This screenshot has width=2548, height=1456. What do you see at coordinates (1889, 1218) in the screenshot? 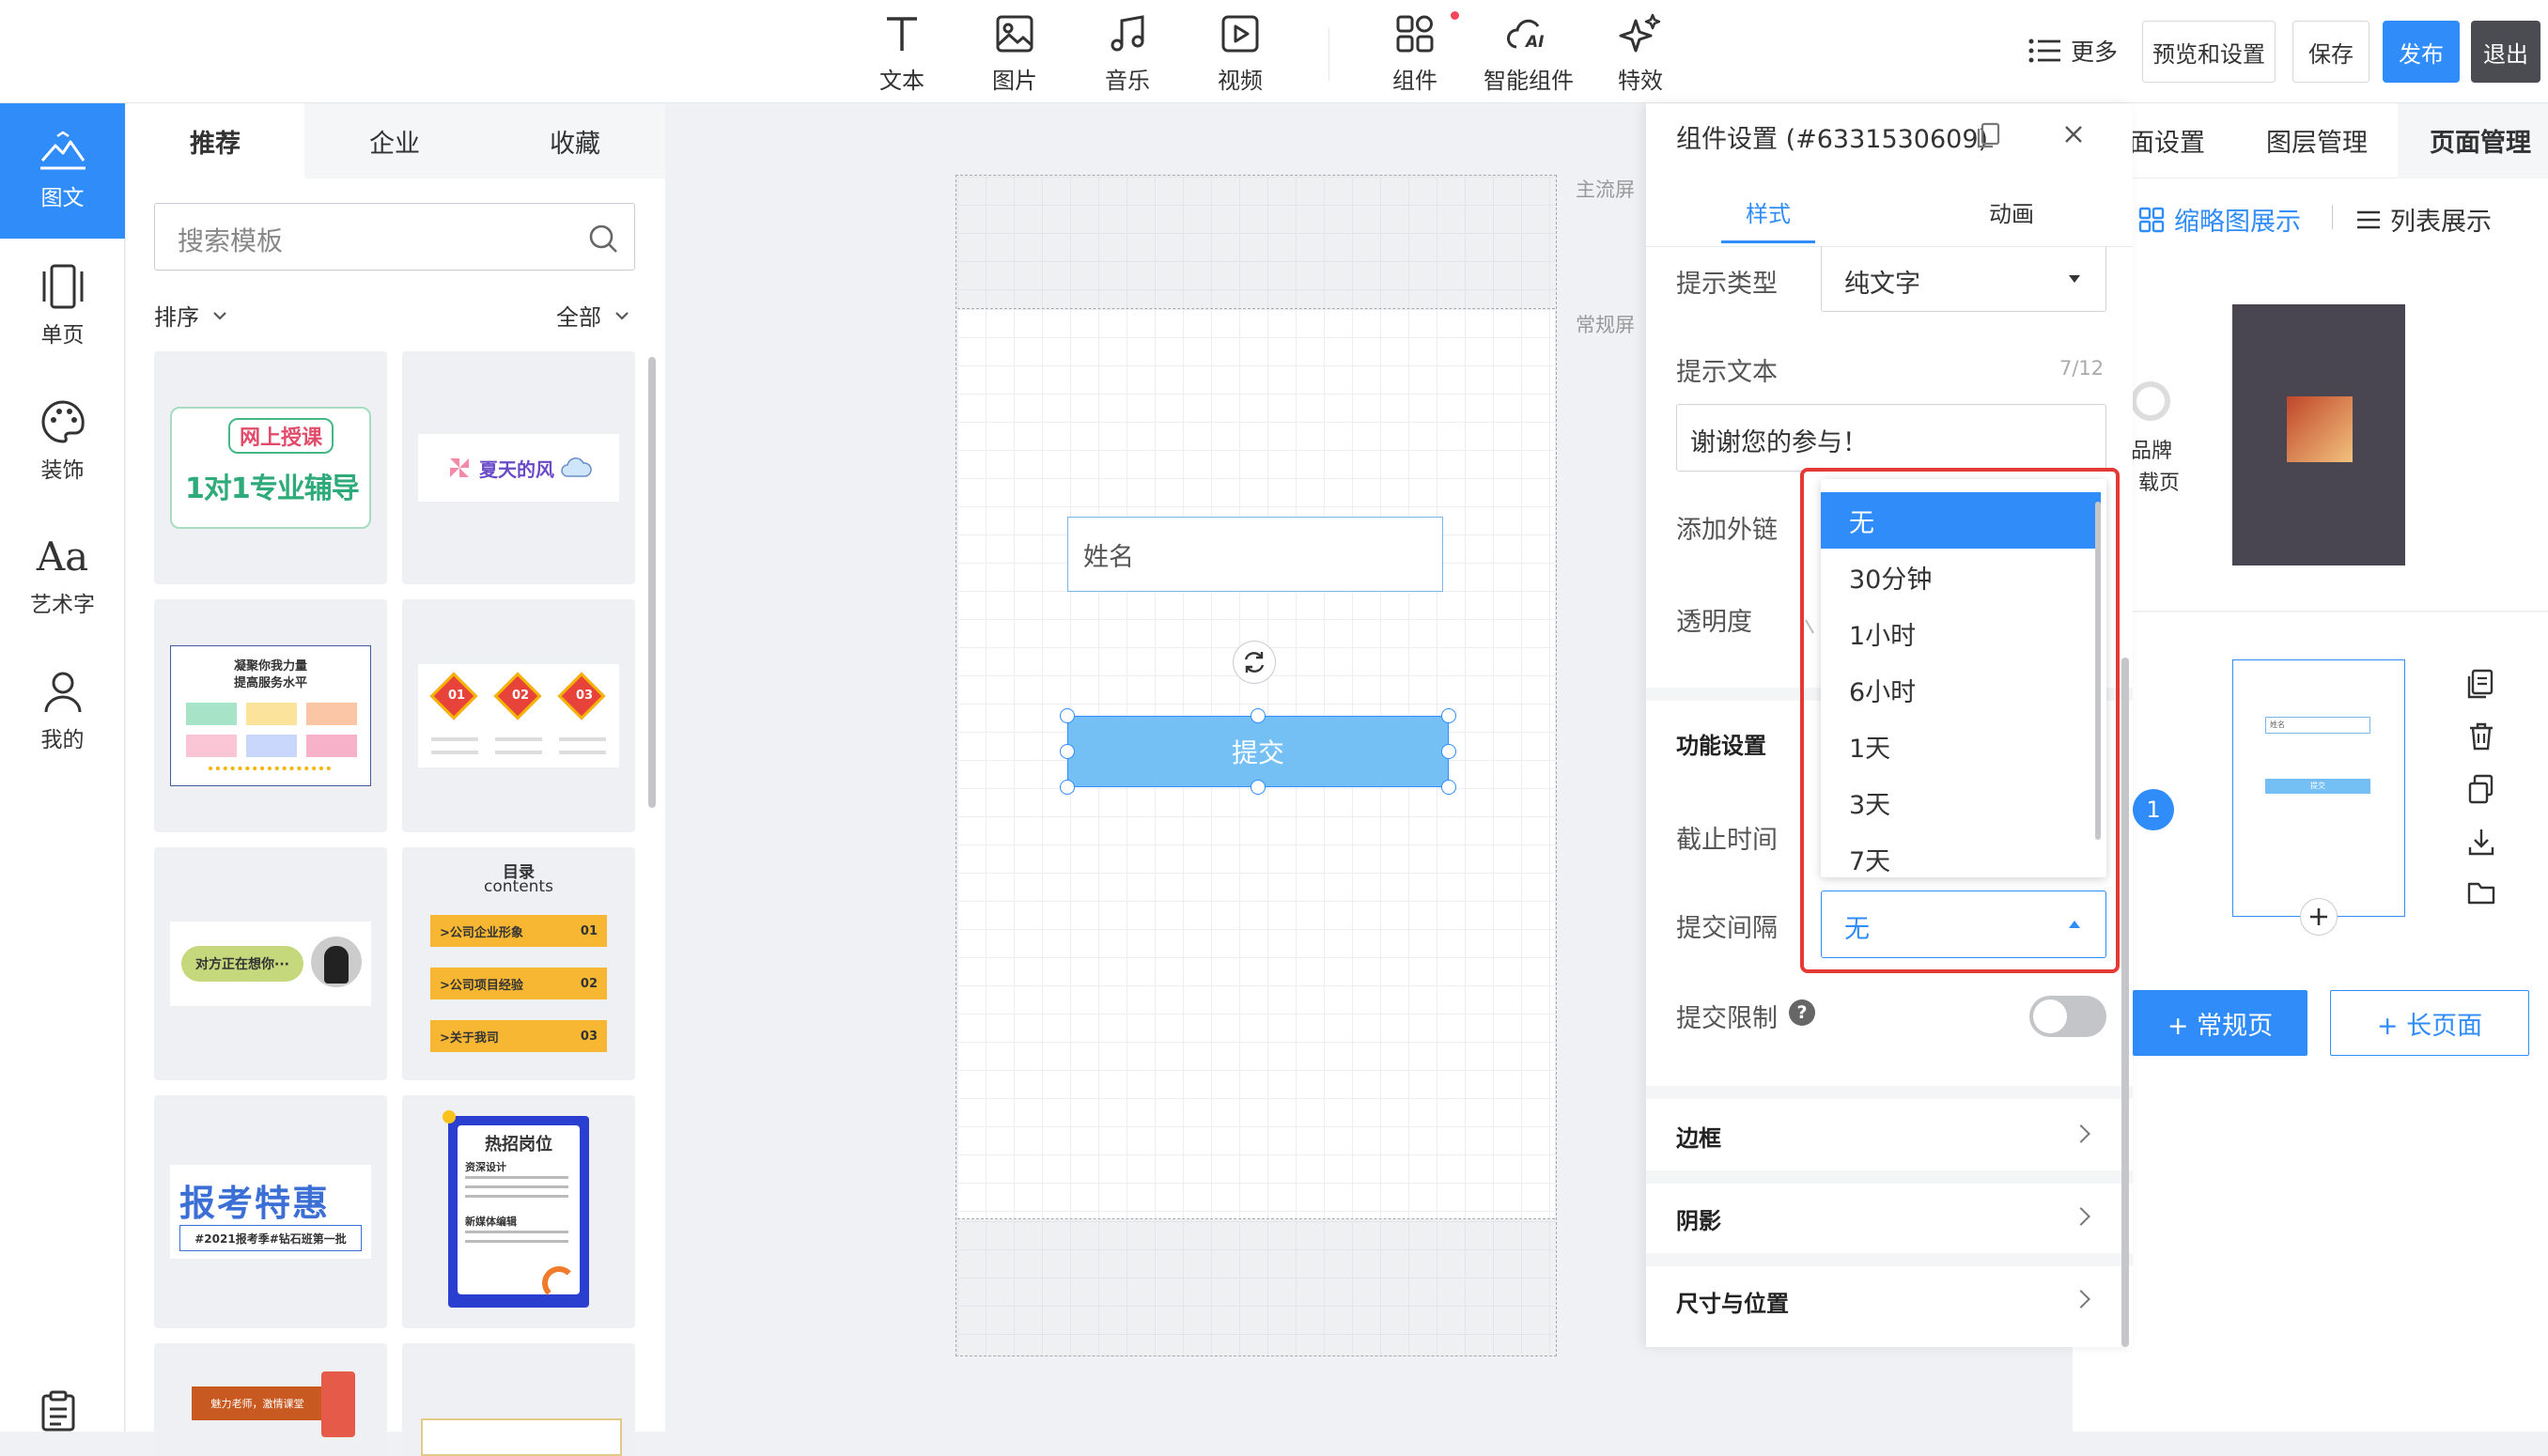
I see `shadow-section-toggle: 阴影` at bounding box center [1889, 1218].